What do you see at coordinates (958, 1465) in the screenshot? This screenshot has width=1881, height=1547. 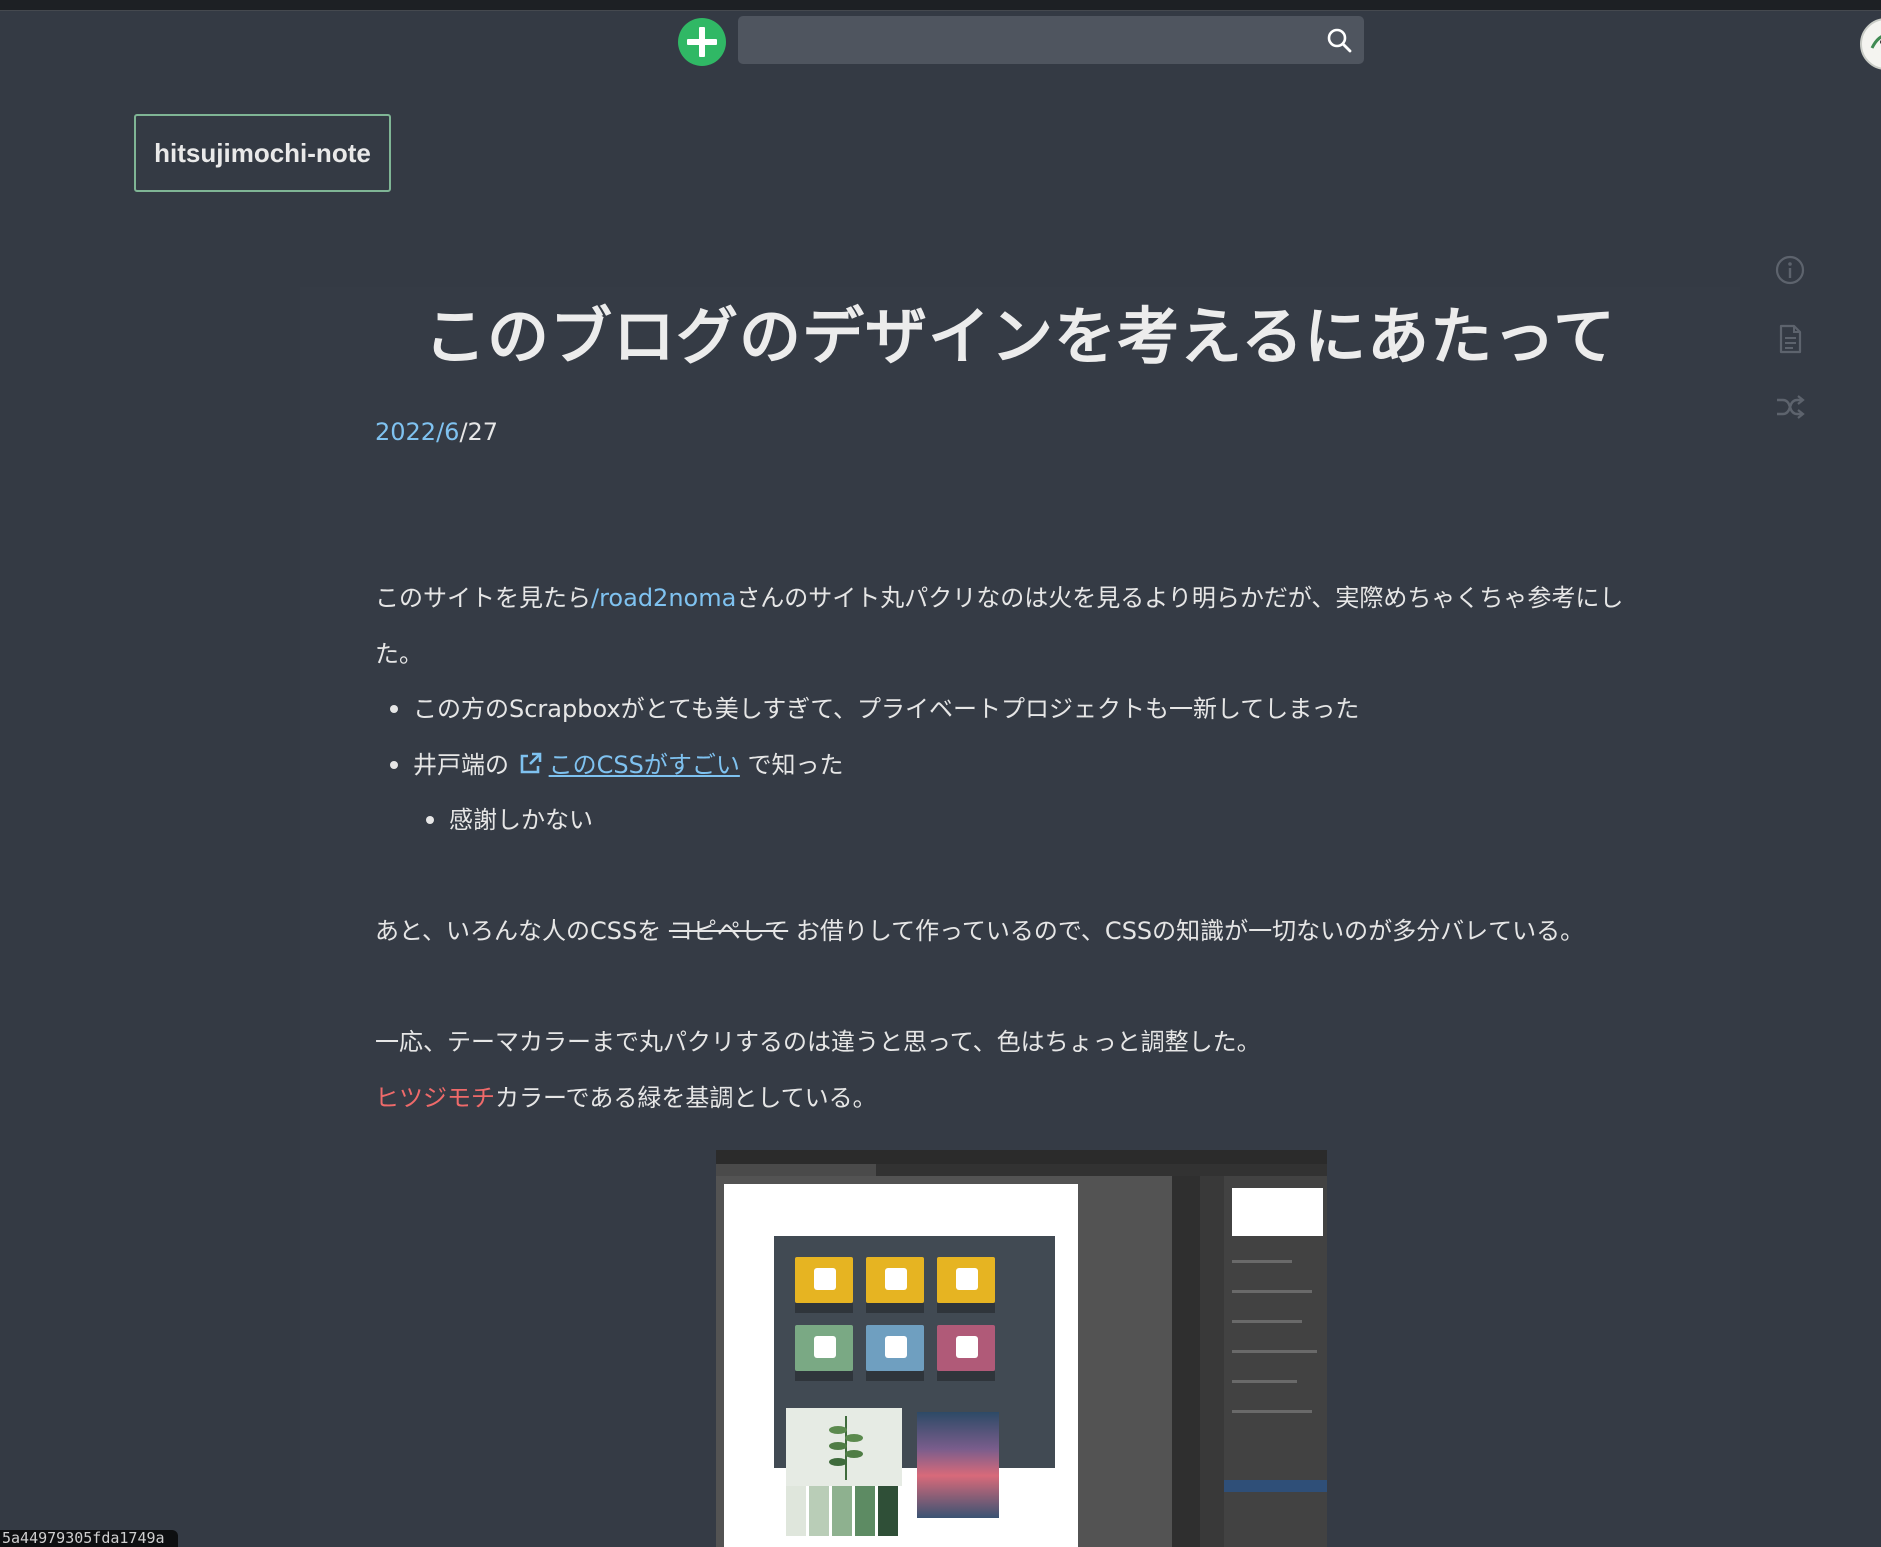 I see `sunset-photo` at bounding box center [958, 1465].